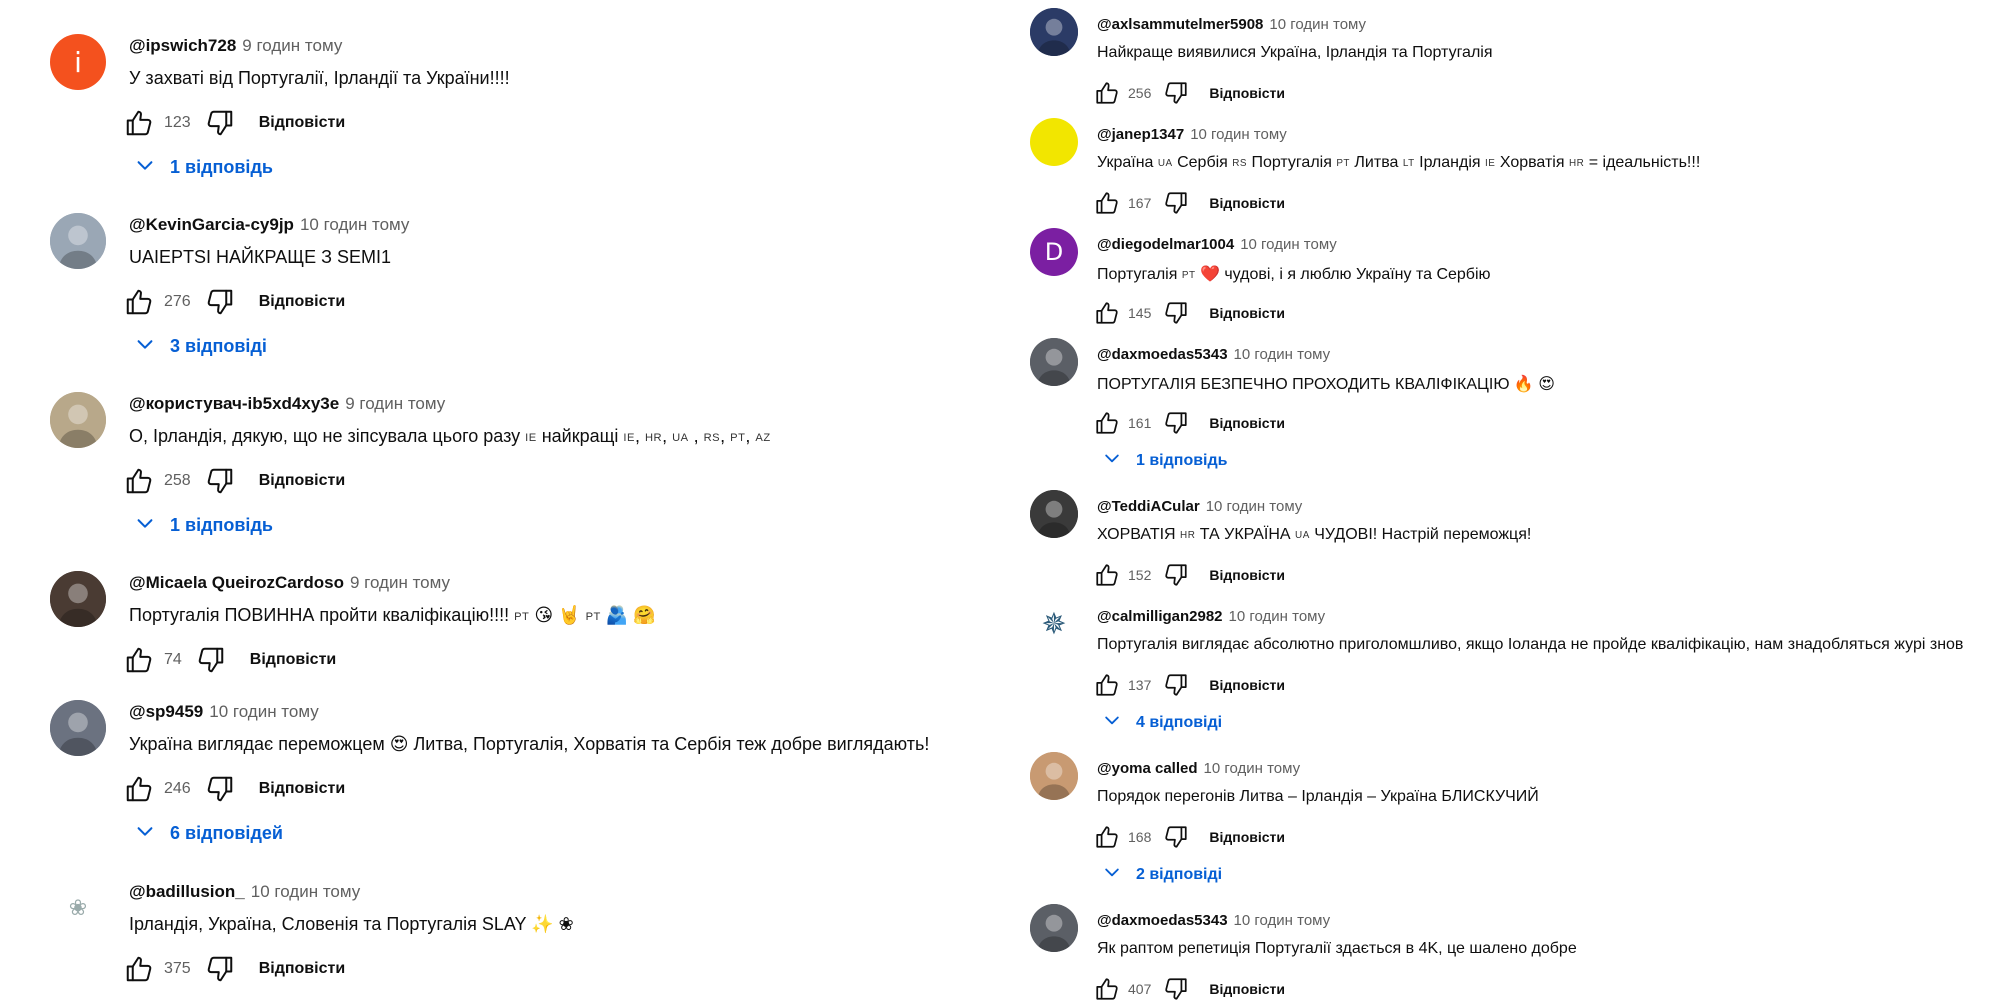  Describe the element at coordinates (1148, 506) in the screenshot. I see `comment-author: @TeddiACular` at that location.